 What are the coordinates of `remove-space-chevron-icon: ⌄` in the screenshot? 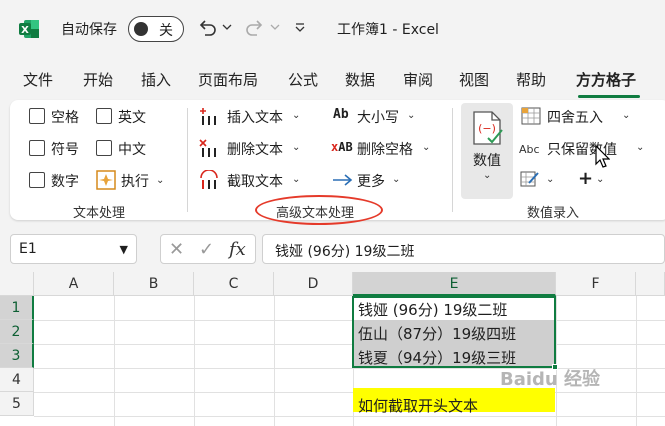 It's located at (426, 147).